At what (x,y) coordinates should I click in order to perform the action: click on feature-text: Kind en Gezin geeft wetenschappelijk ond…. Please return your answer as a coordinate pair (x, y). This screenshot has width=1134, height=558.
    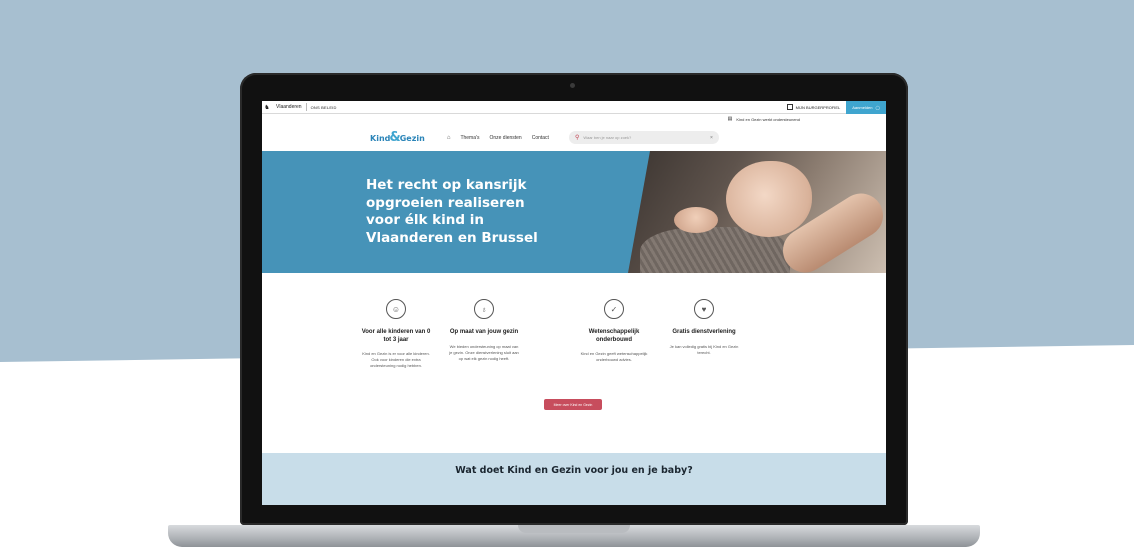
    Looking at the image, I should click on (614, 356).